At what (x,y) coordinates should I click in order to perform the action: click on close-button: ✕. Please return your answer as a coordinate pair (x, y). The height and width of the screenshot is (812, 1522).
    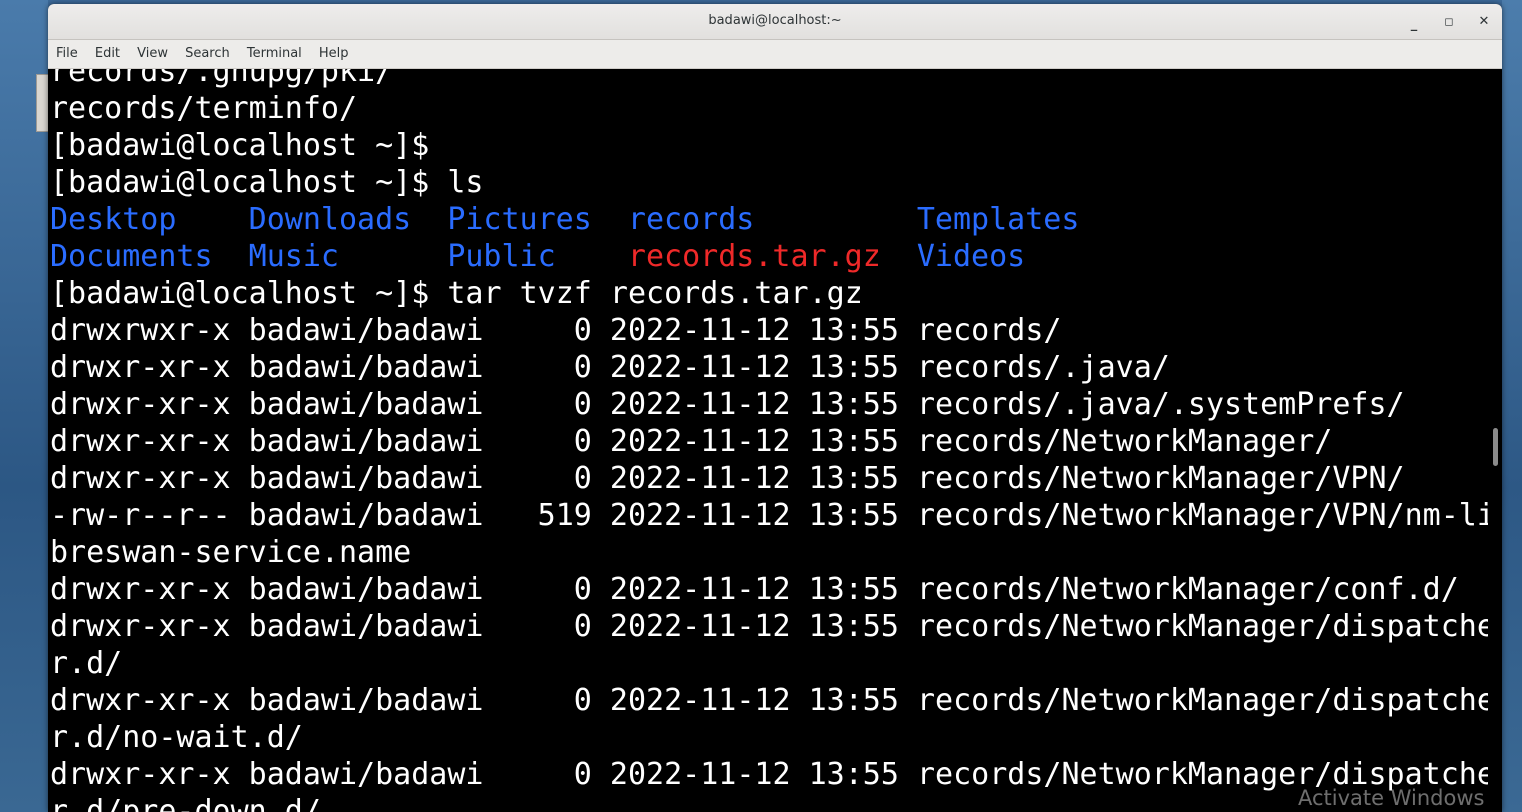
    Looking at the image, I should click on (1484, 22).